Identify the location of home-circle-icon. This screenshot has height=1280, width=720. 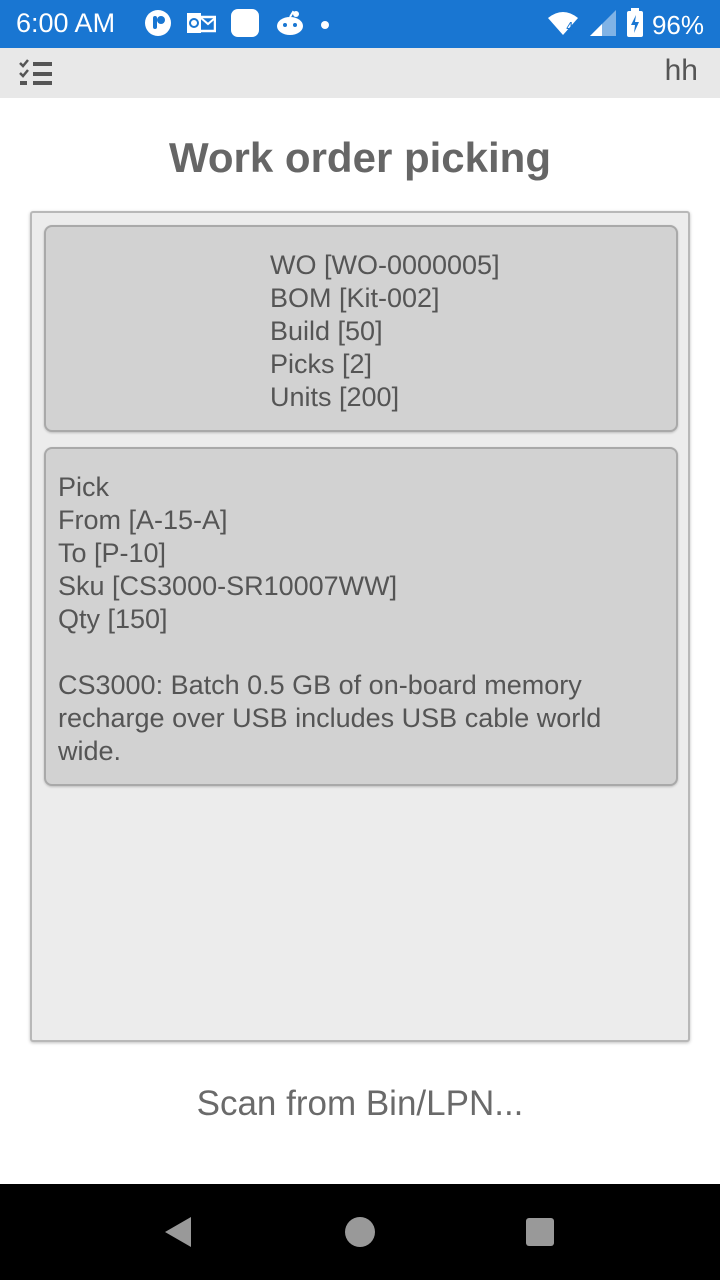
(360, 1232).